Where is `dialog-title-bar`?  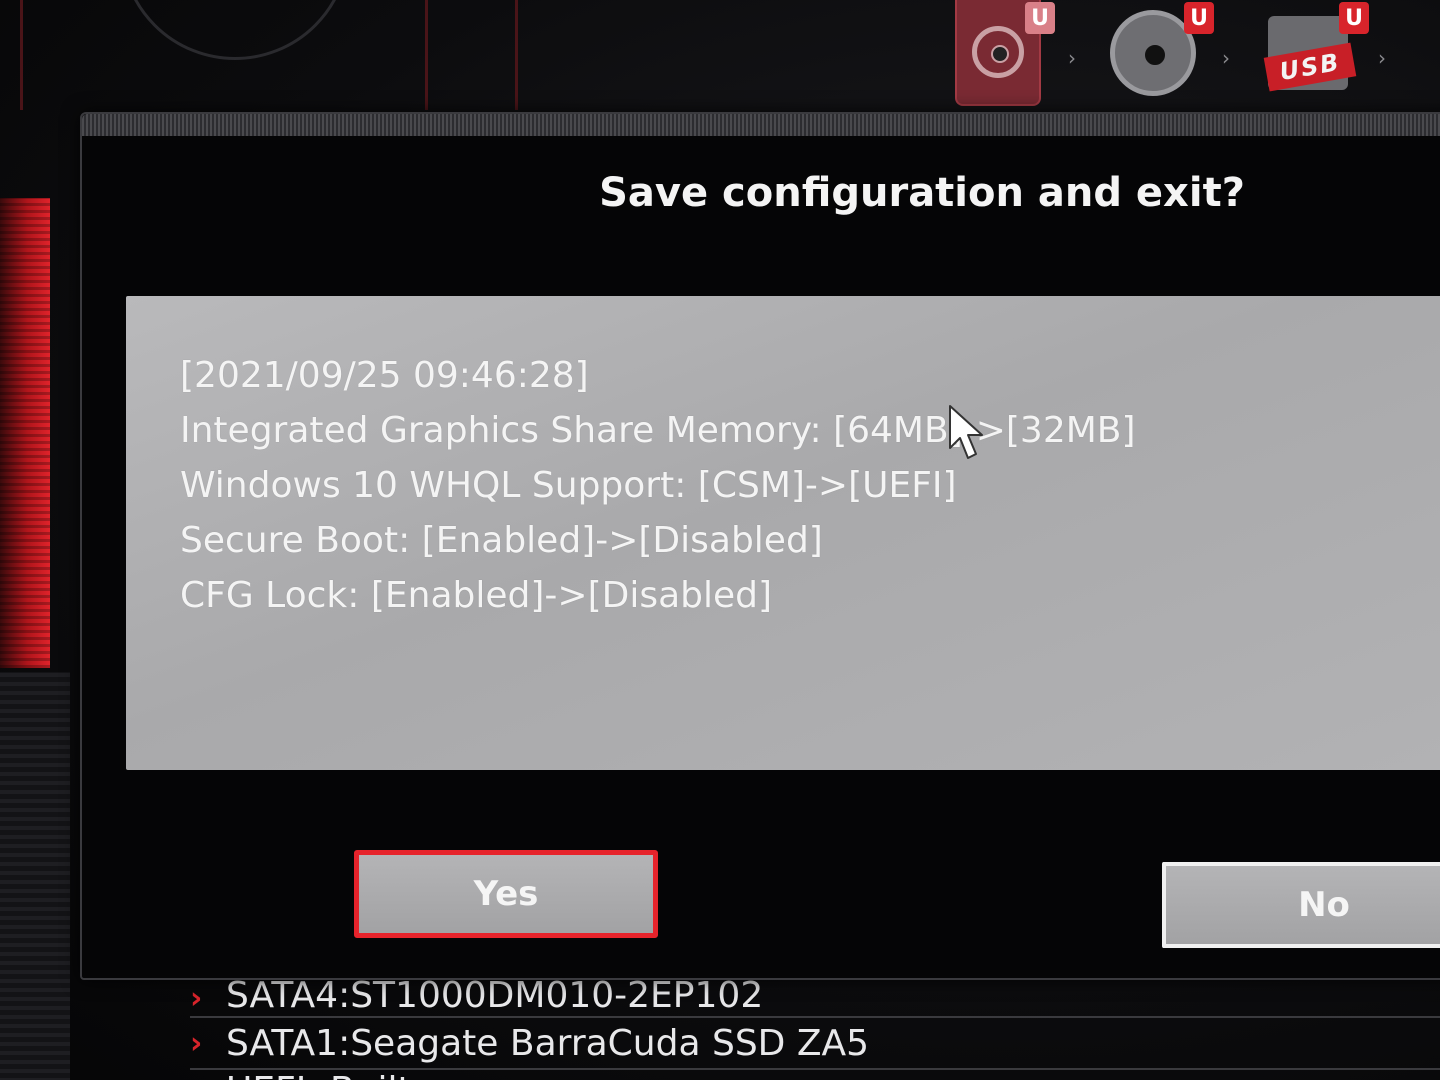
dialog-title-bar is located at coordinates (761, 125).